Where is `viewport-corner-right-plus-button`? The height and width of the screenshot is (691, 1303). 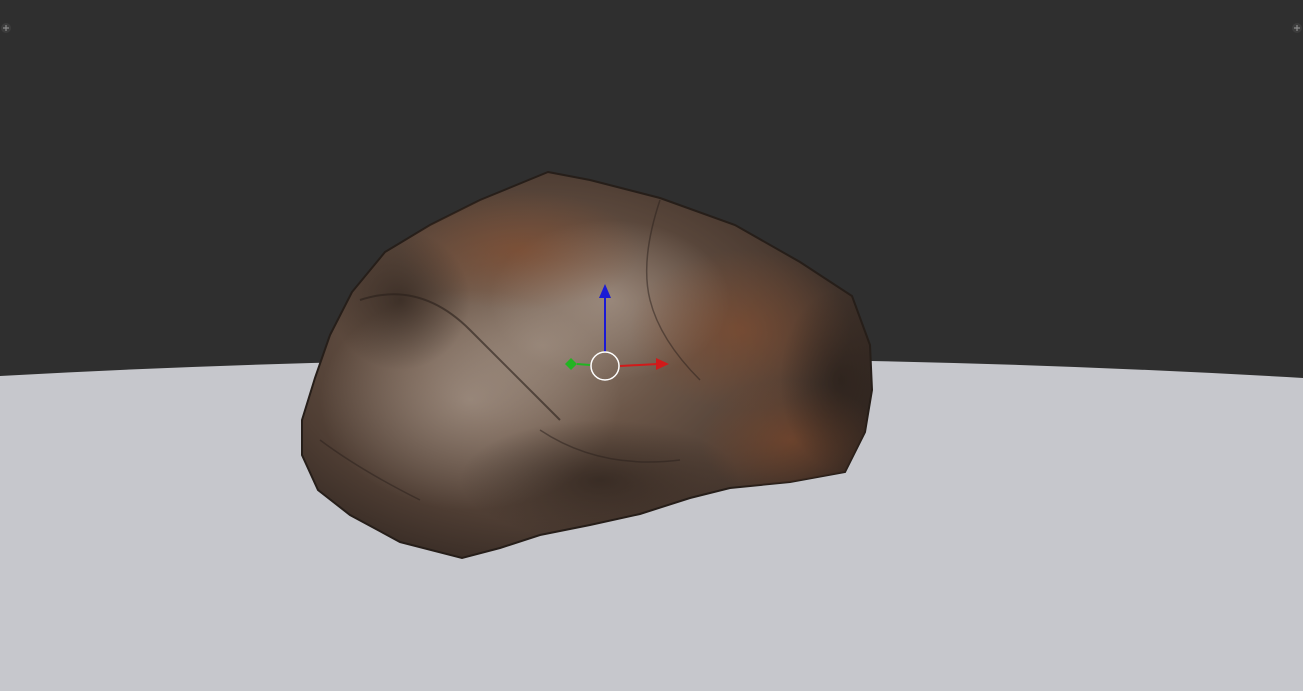 viewport-corner-right-plus-button is located at coordinates (1297, 28).